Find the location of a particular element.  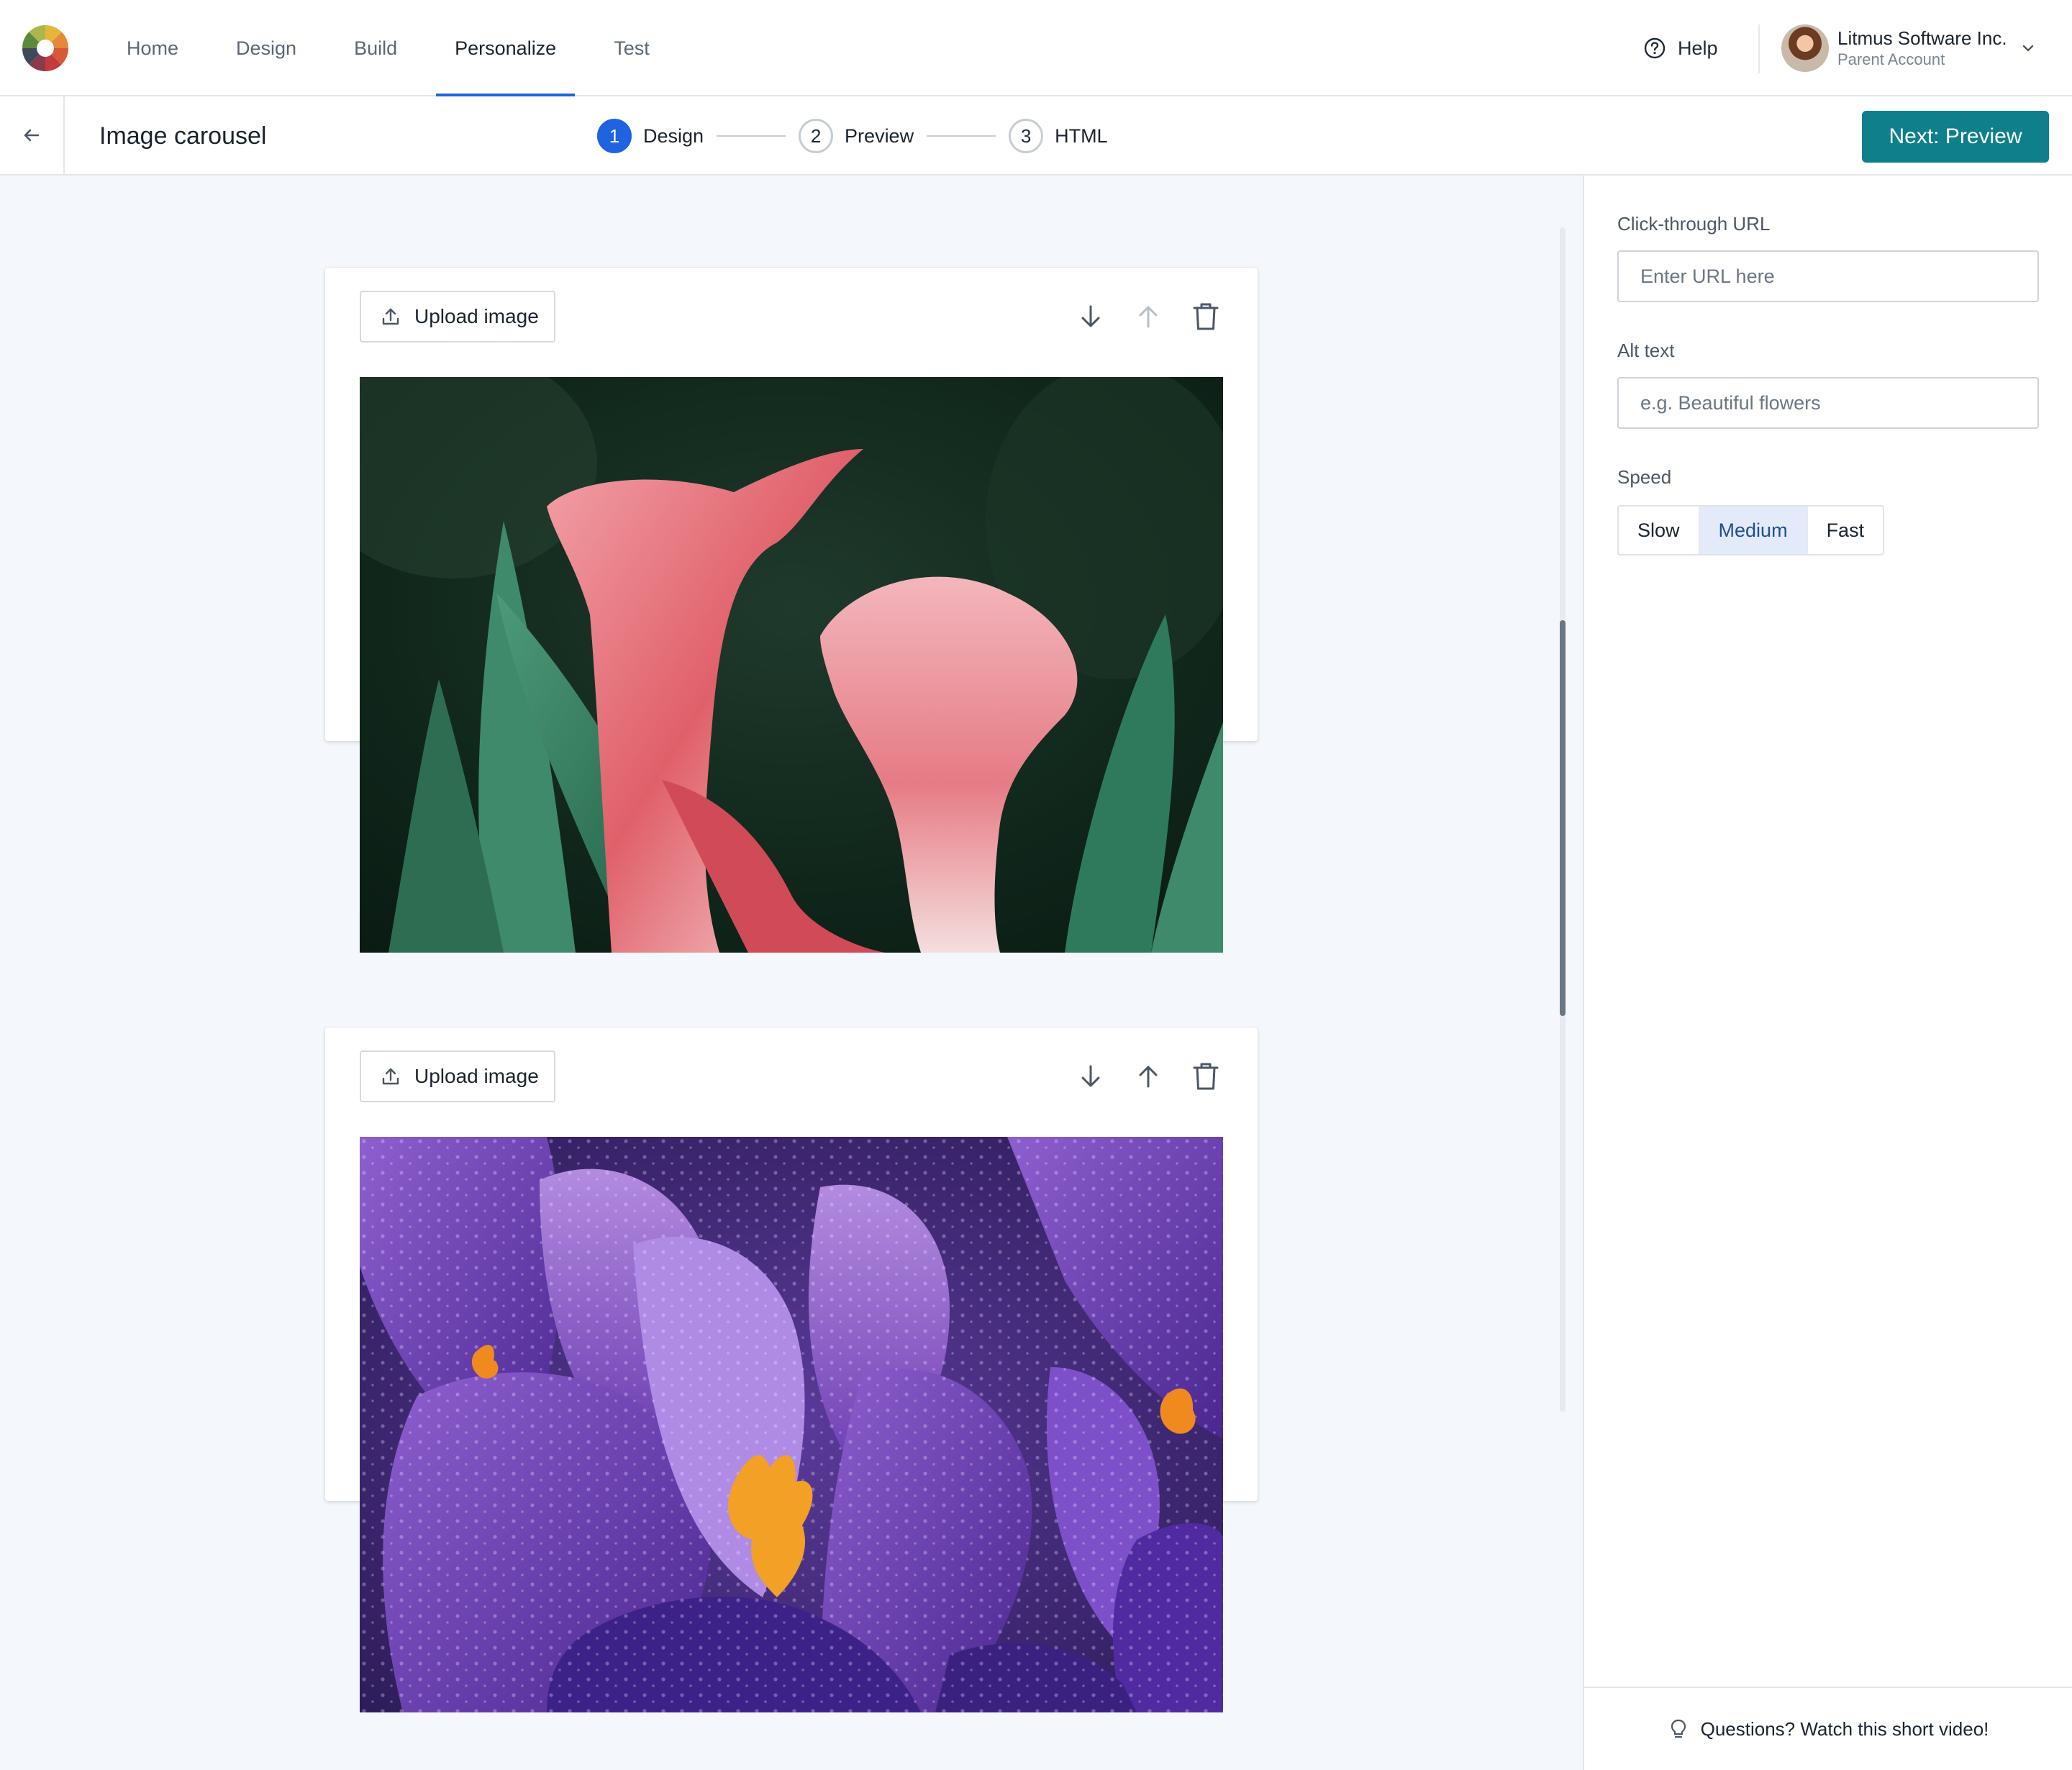

step-html: 3 HTML is located at coordinates (1058, 136).